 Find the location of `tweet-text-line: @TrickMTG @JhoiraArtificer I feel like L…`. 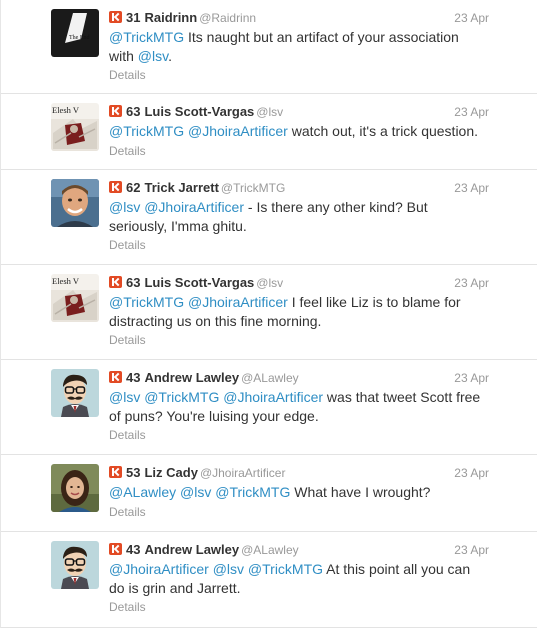

tweet-text-line: @TrickMTG @JhoiraArtificer I feel like L… is located at coordinates (301, 302).